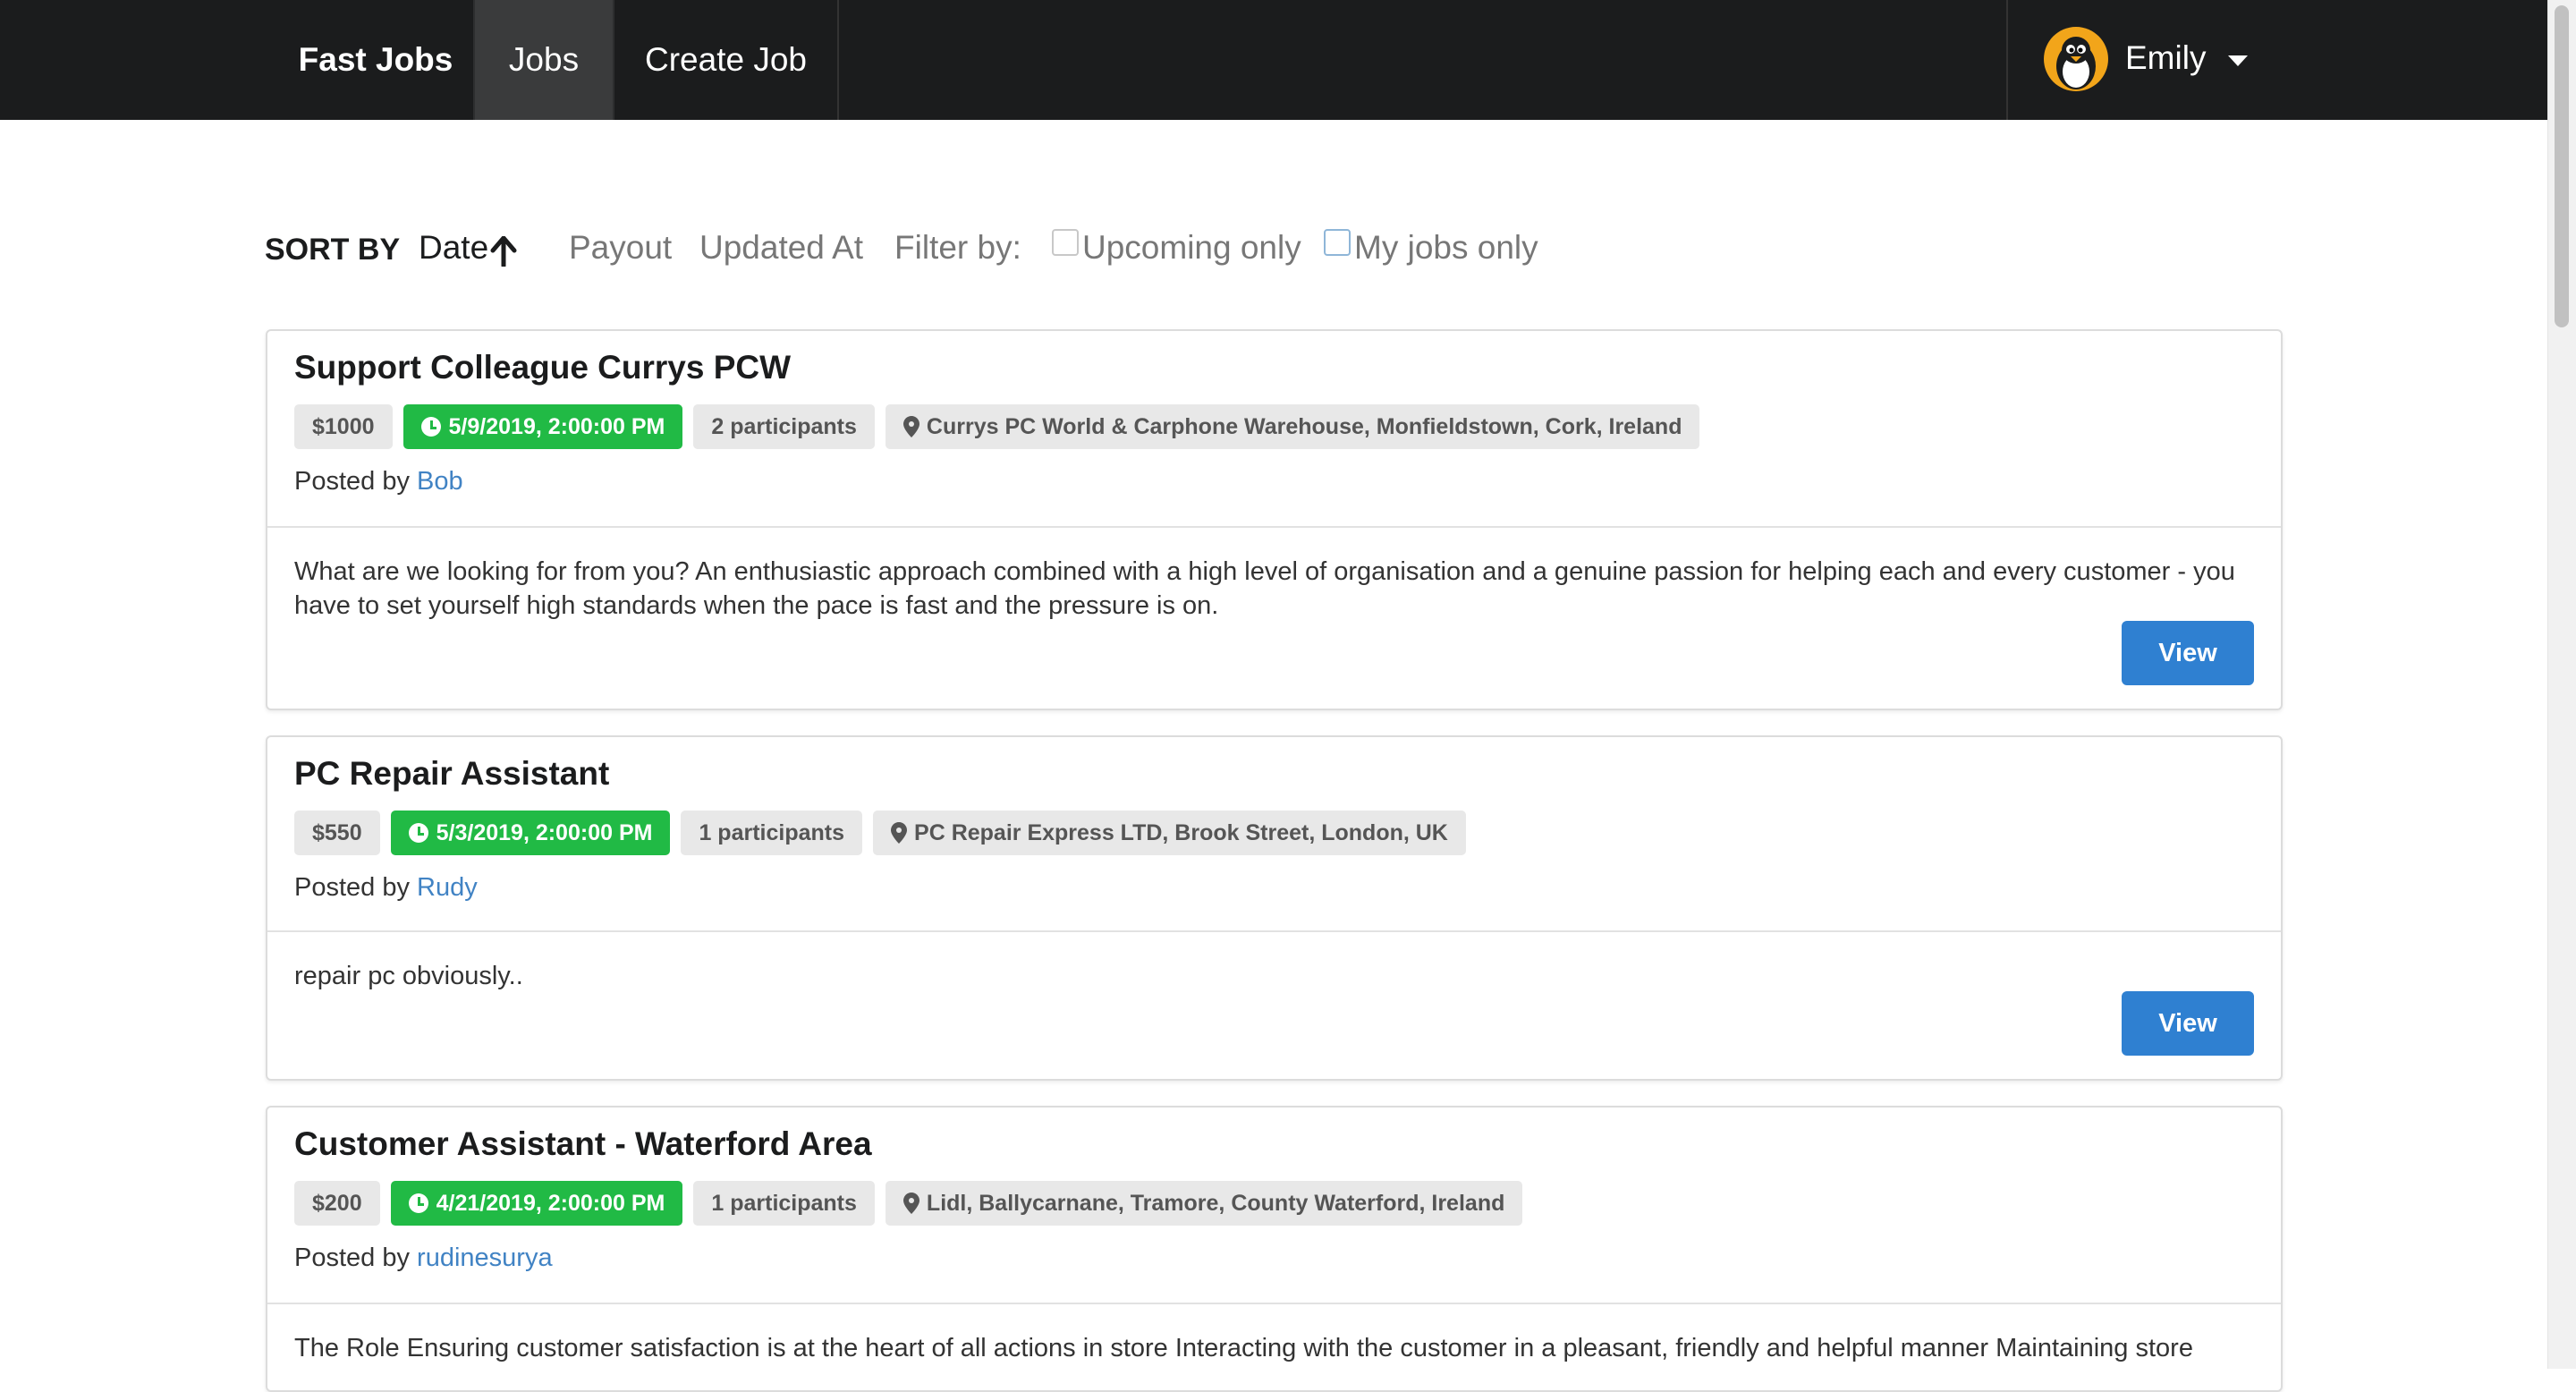  Describe the element at coordinates (1273, 60) in the screenshot. I see `top-navbar: Fast Jobs Jobs Create Job Emily` at that location.